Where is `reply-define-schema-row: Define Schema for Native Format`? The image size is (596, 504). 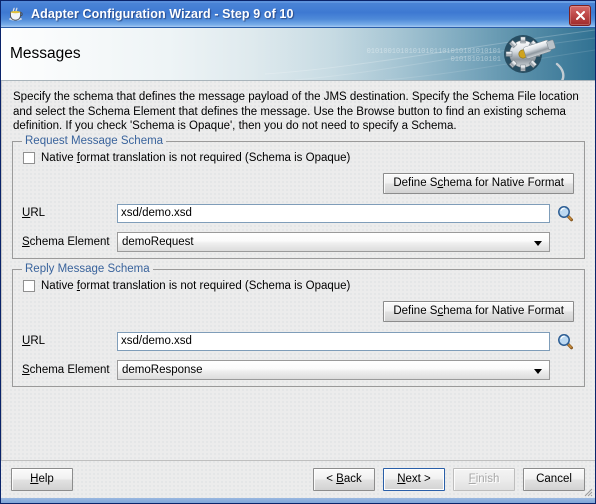
reply-define-schema-row: Define Schema for Native Format is located at coordinates (298, 312).